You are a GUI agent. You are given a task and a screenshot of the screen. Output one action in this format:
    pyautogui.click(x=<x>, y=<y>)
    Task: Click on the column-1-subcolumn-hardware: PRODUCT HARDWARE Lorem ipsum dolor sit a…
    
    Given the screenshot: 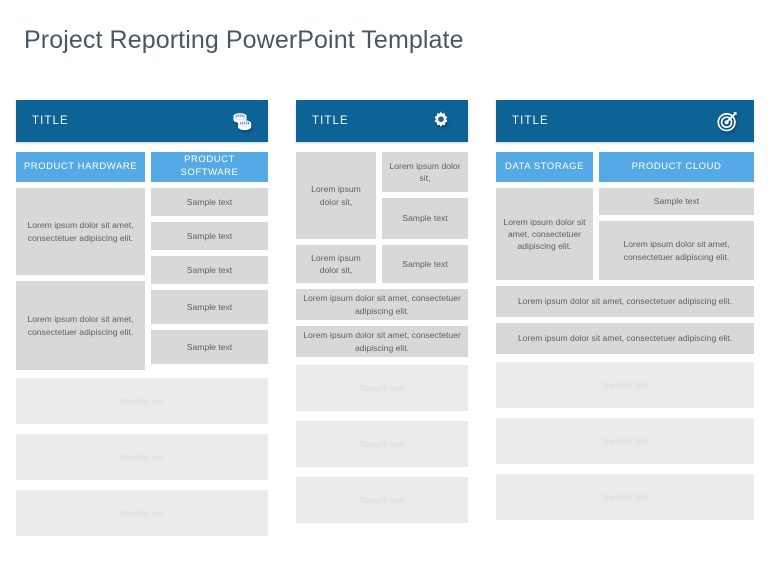 What is the action you would take?
    pyautogui.click(x=80, y=261)
    